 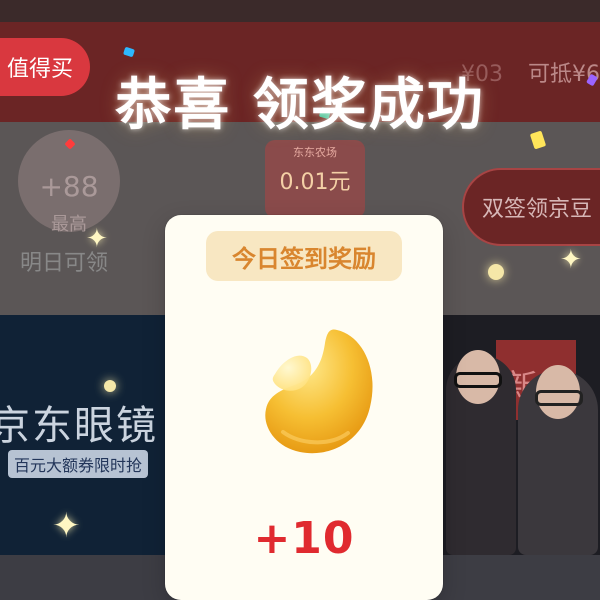 I want to click on bean-svg, so click(x=319, y=391).